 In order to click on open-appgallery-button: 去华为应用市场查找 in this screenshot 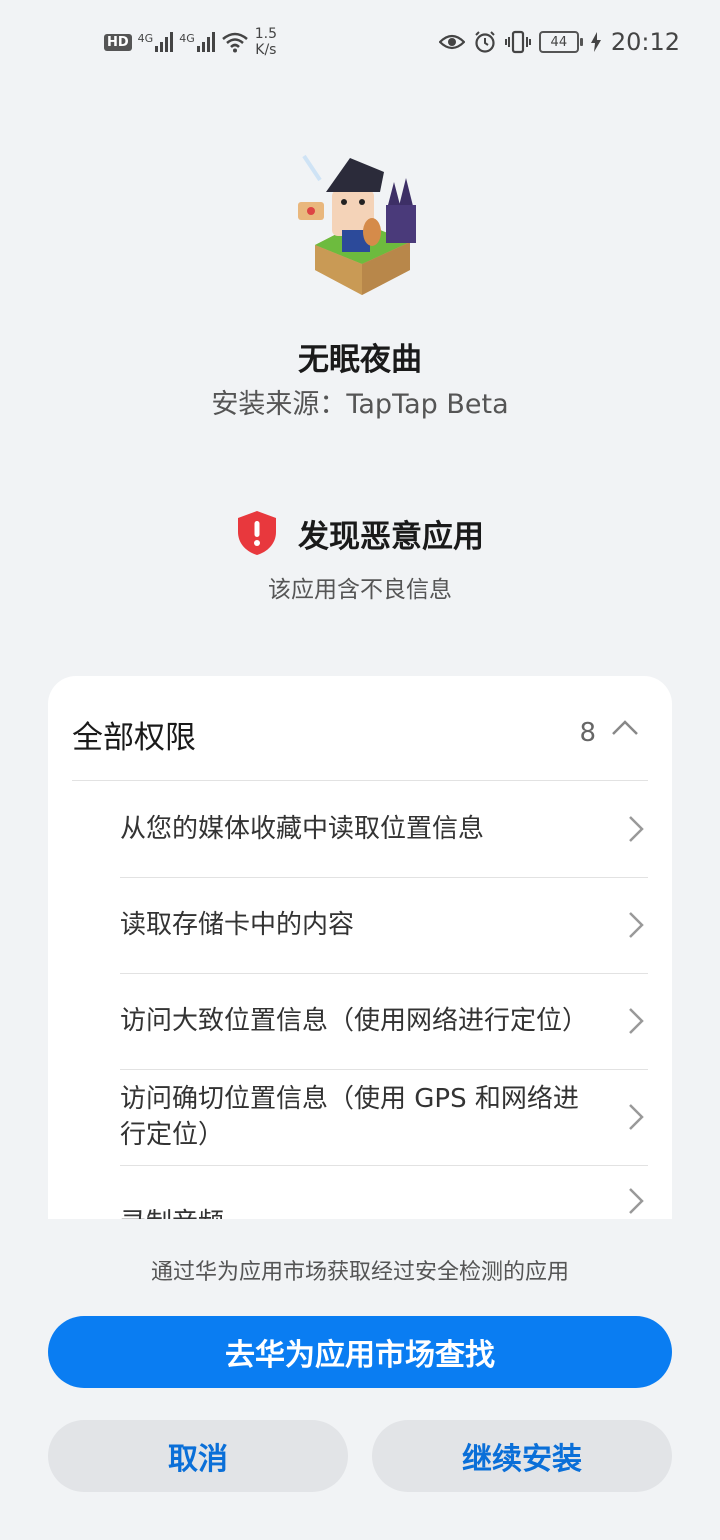, I will do `click(360, 1352)`.